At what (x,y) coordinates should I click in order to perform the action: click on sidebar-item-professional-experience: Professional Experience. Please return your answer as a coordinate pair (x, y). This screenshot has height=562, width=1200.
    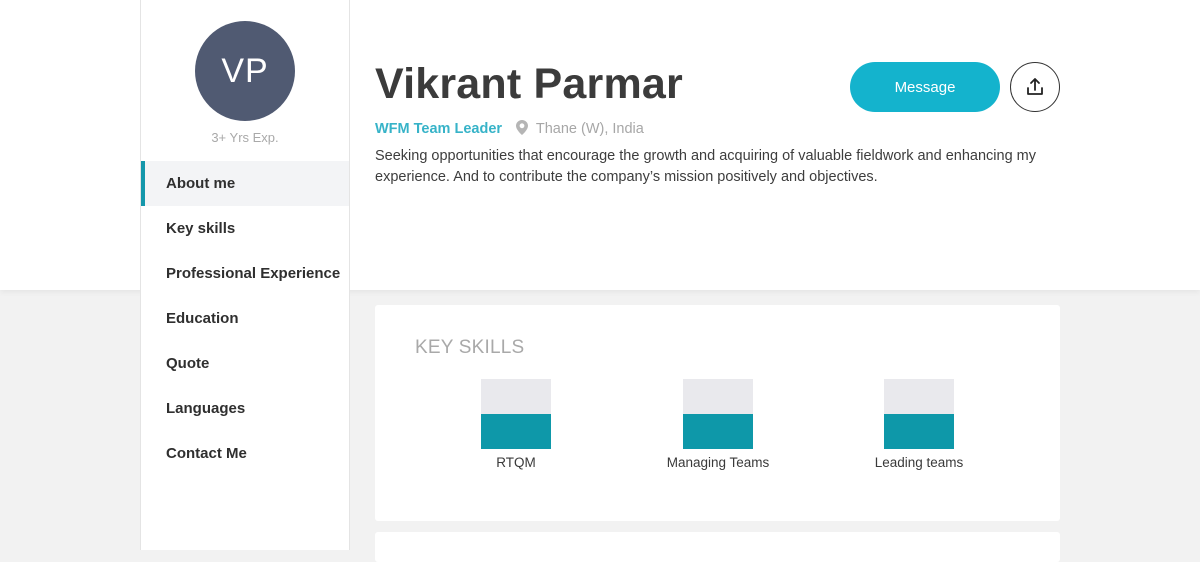
    Looking at the image, I should click on (245, 273).